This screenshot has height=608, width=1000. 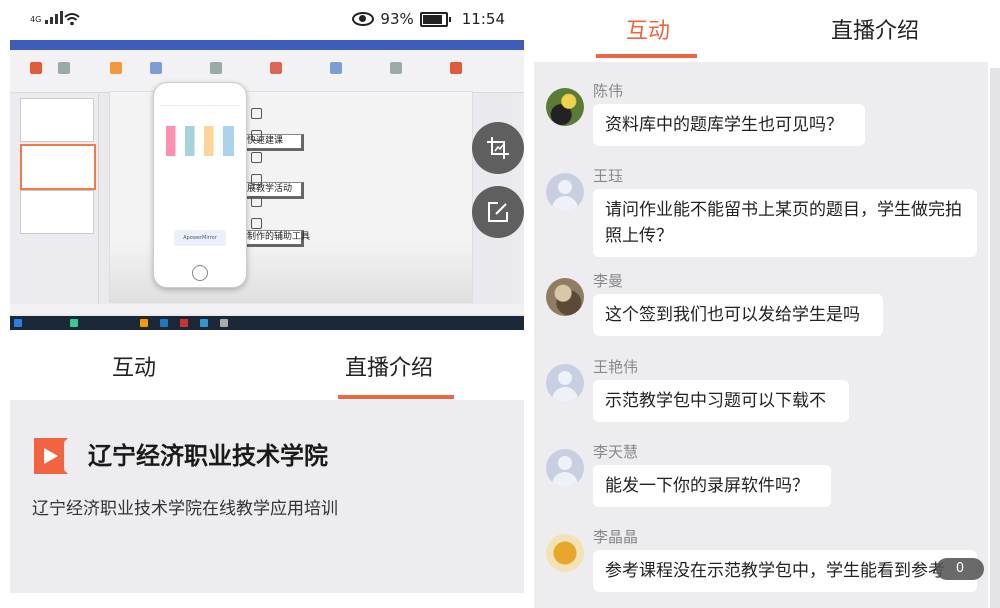 I want to click on eye-comfort-icon, so click(x=363, y=19).